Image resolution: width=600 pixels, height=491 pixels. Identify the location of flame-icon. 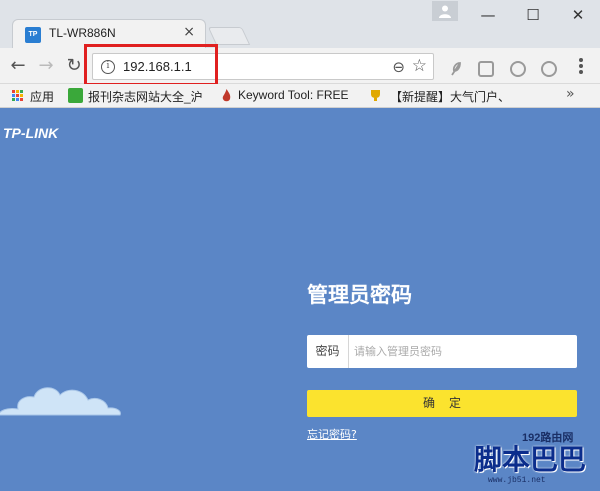
(226, 95).